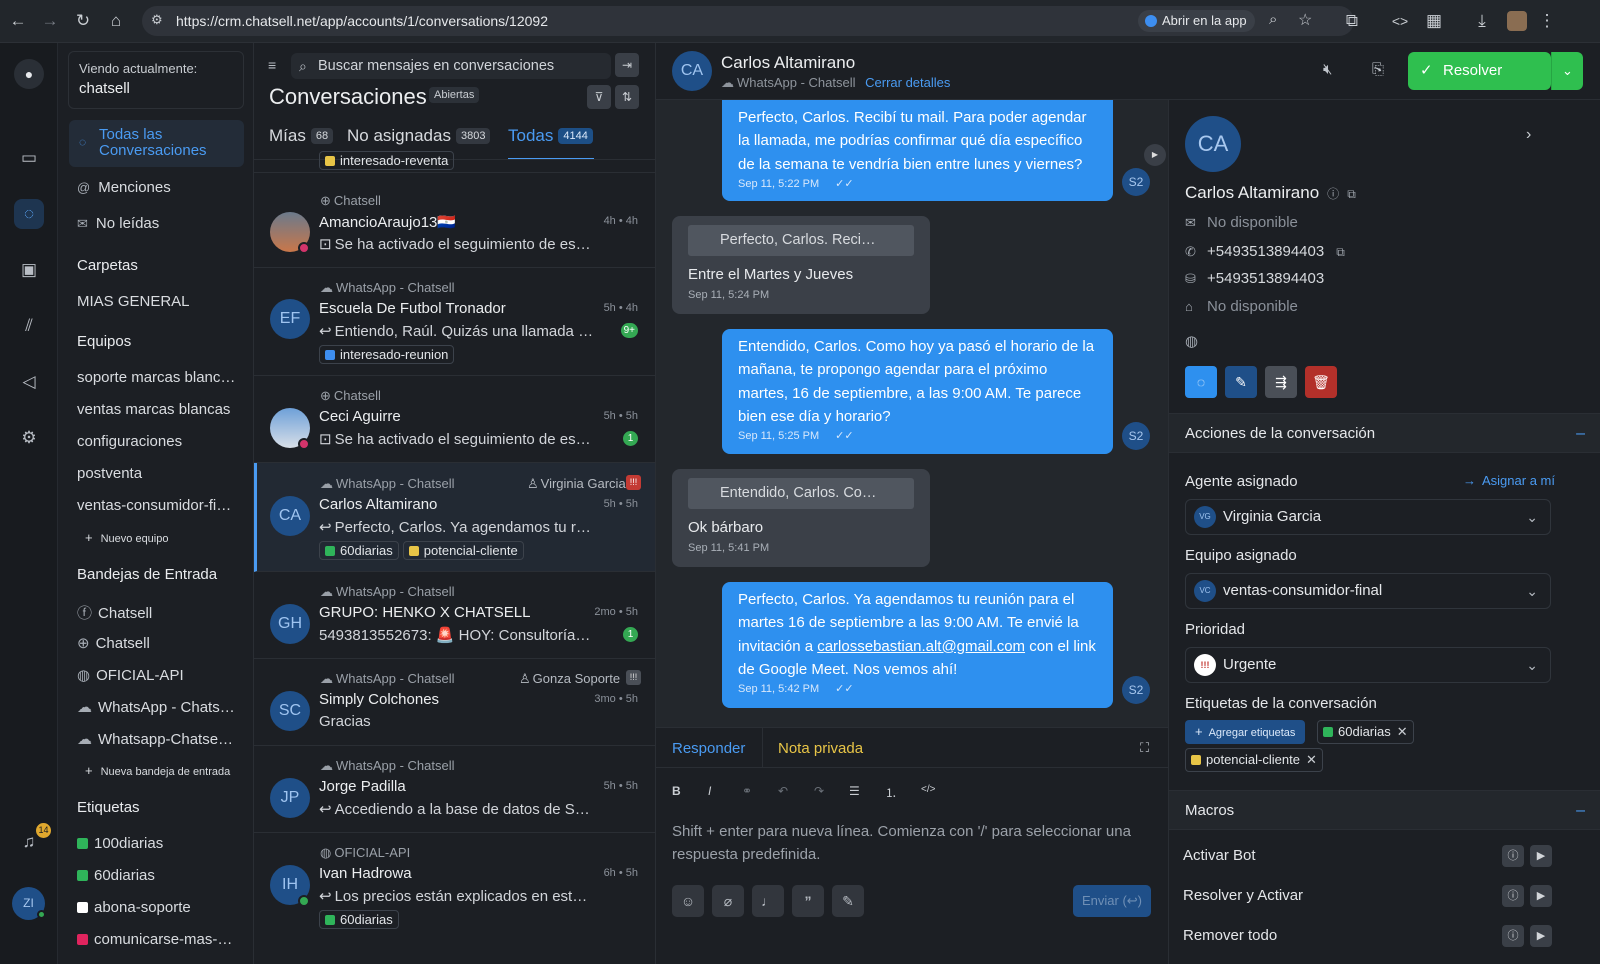 The height and width of the screenshot is (964, 1600). What do you see at coordinates (114, 612) in the screenshot?
I see `inbox-item: ⓕ Chatsell` at bounding box center [114, 612].